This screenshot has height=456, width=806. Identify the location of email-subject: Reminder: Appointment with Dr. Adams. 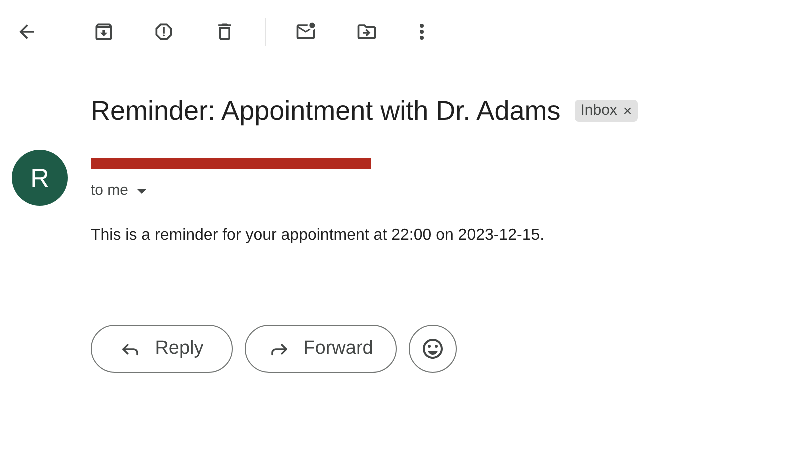
(326, 111).